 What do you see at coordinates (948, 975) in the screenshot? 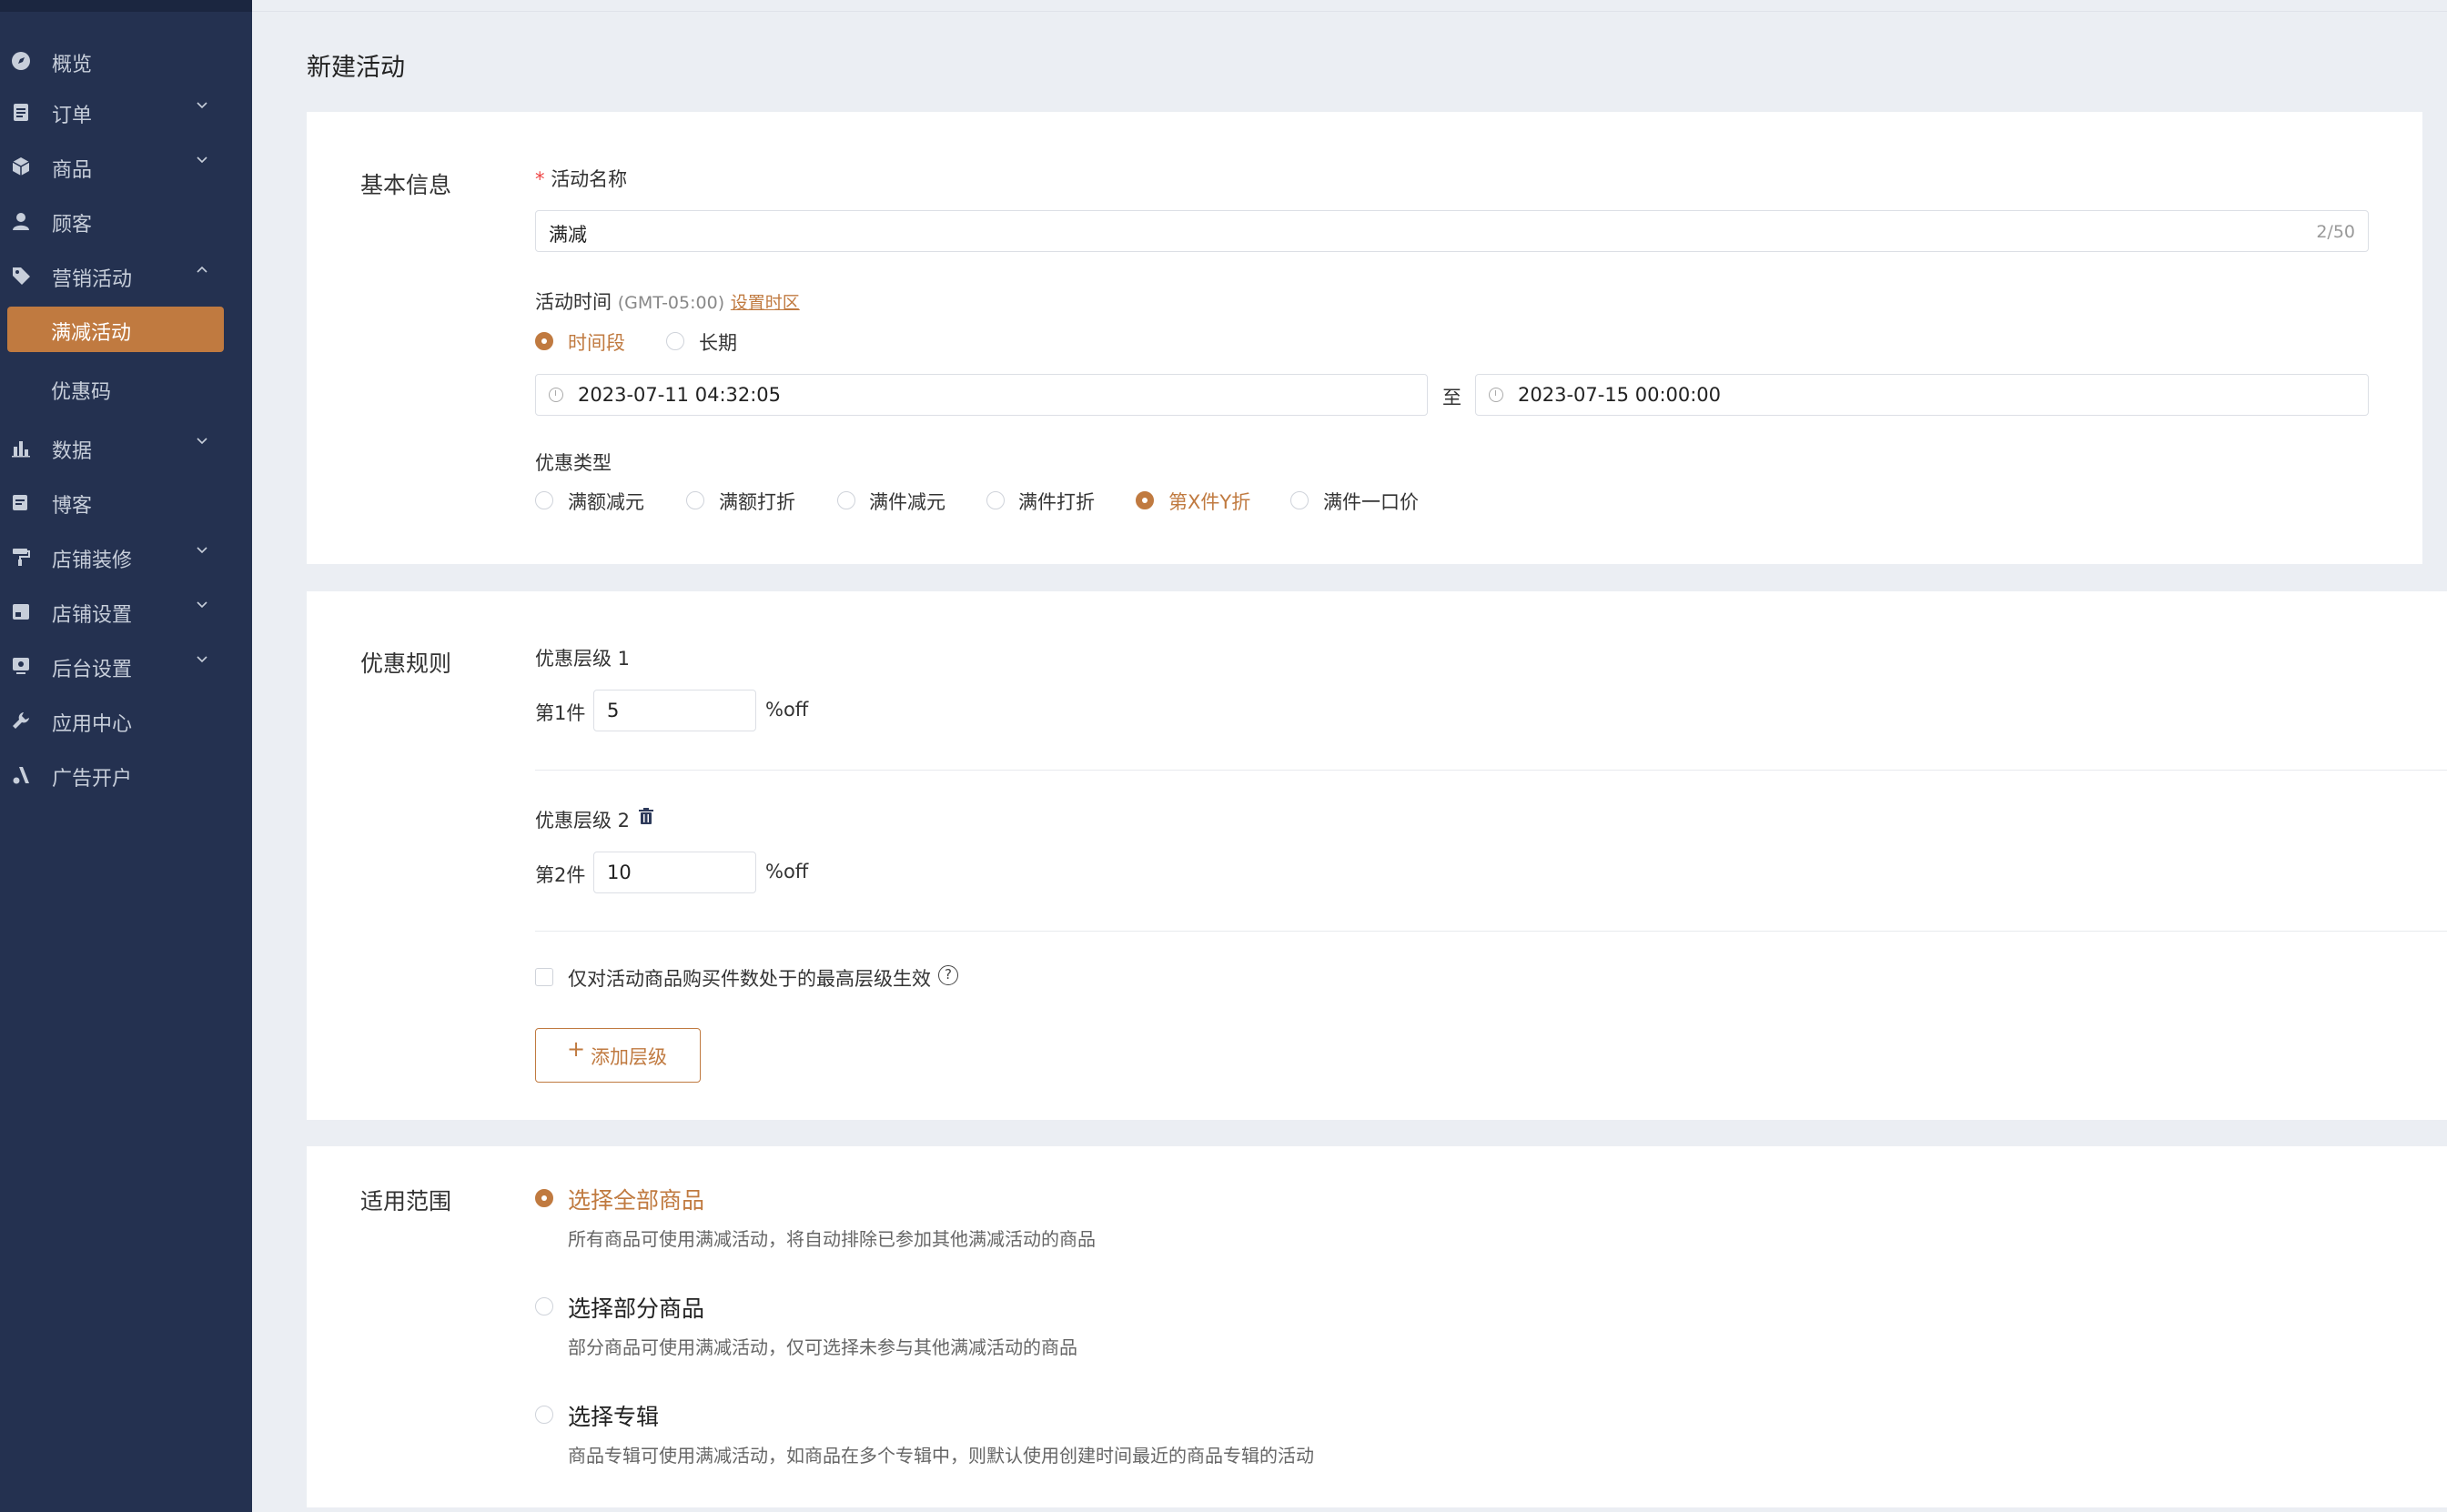
I see `help-icon: ?` at bounding box center [948, 975].